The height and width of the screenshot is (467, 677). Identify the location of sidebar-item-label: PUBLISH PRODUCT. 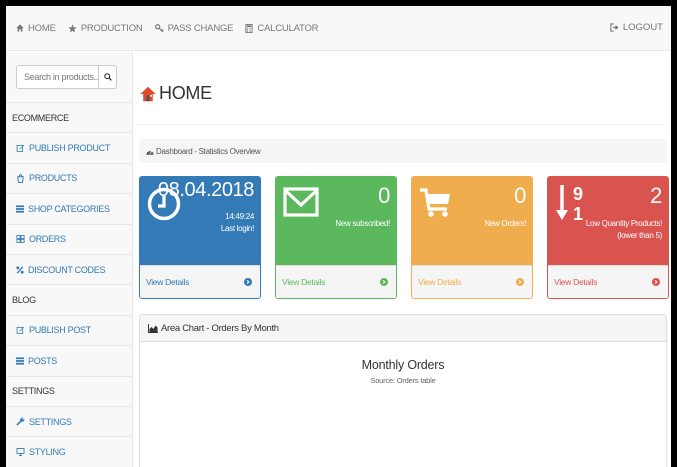
(70, 148).